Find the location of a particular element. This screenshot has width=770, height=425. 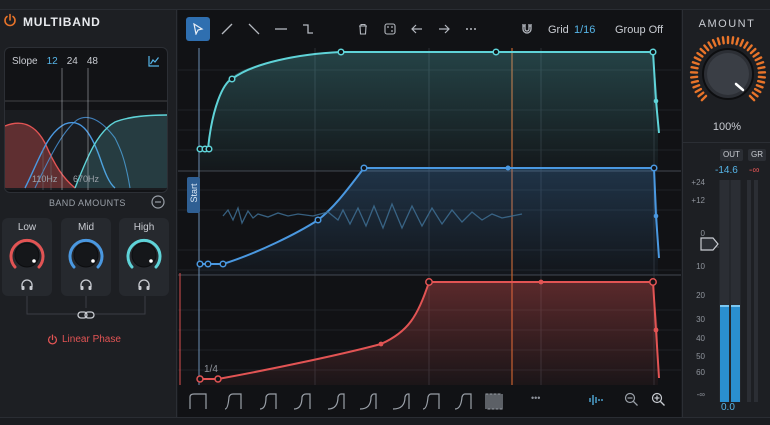

group-toggle: Group Off is located at coordinates (639, 30).